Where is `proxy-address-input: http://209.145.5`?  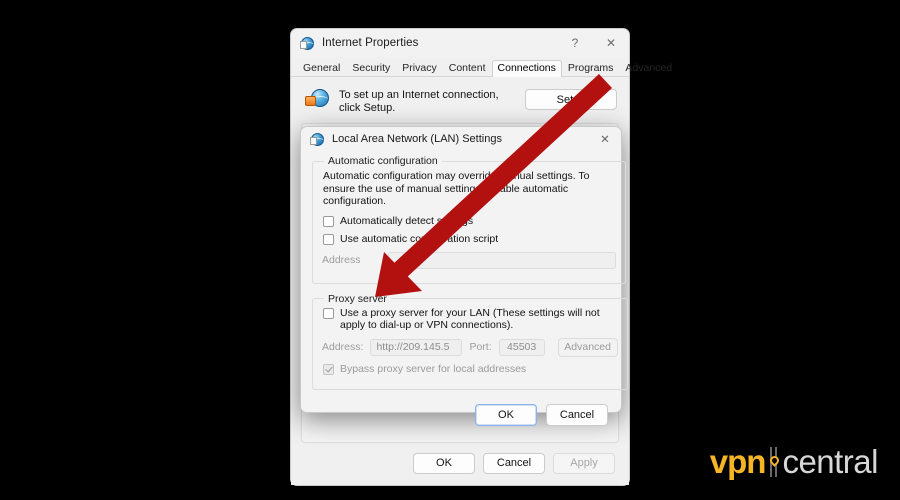 proxy-address-input: http://209.145.5 is located at coordinates (416, 347).